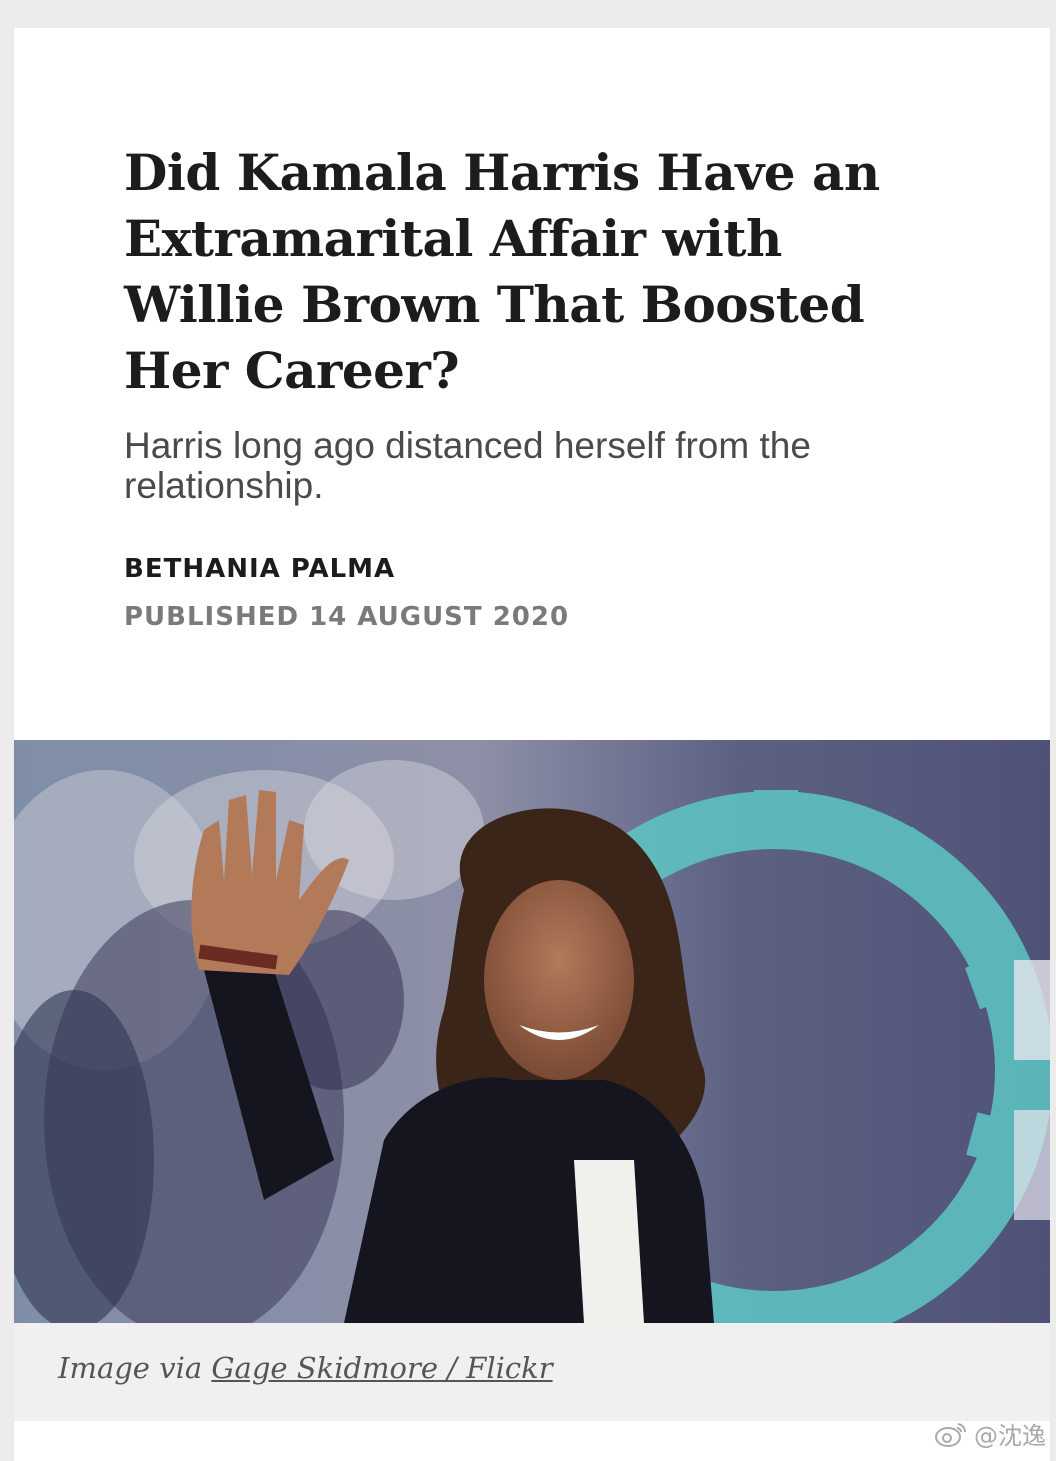 This screenshot has height=1461, width=1056. What do you see at coordinates (1010, 1436) in the screenshot?
I see `watermark-handle: @沈逸` at bounding box center [1010, 1436].